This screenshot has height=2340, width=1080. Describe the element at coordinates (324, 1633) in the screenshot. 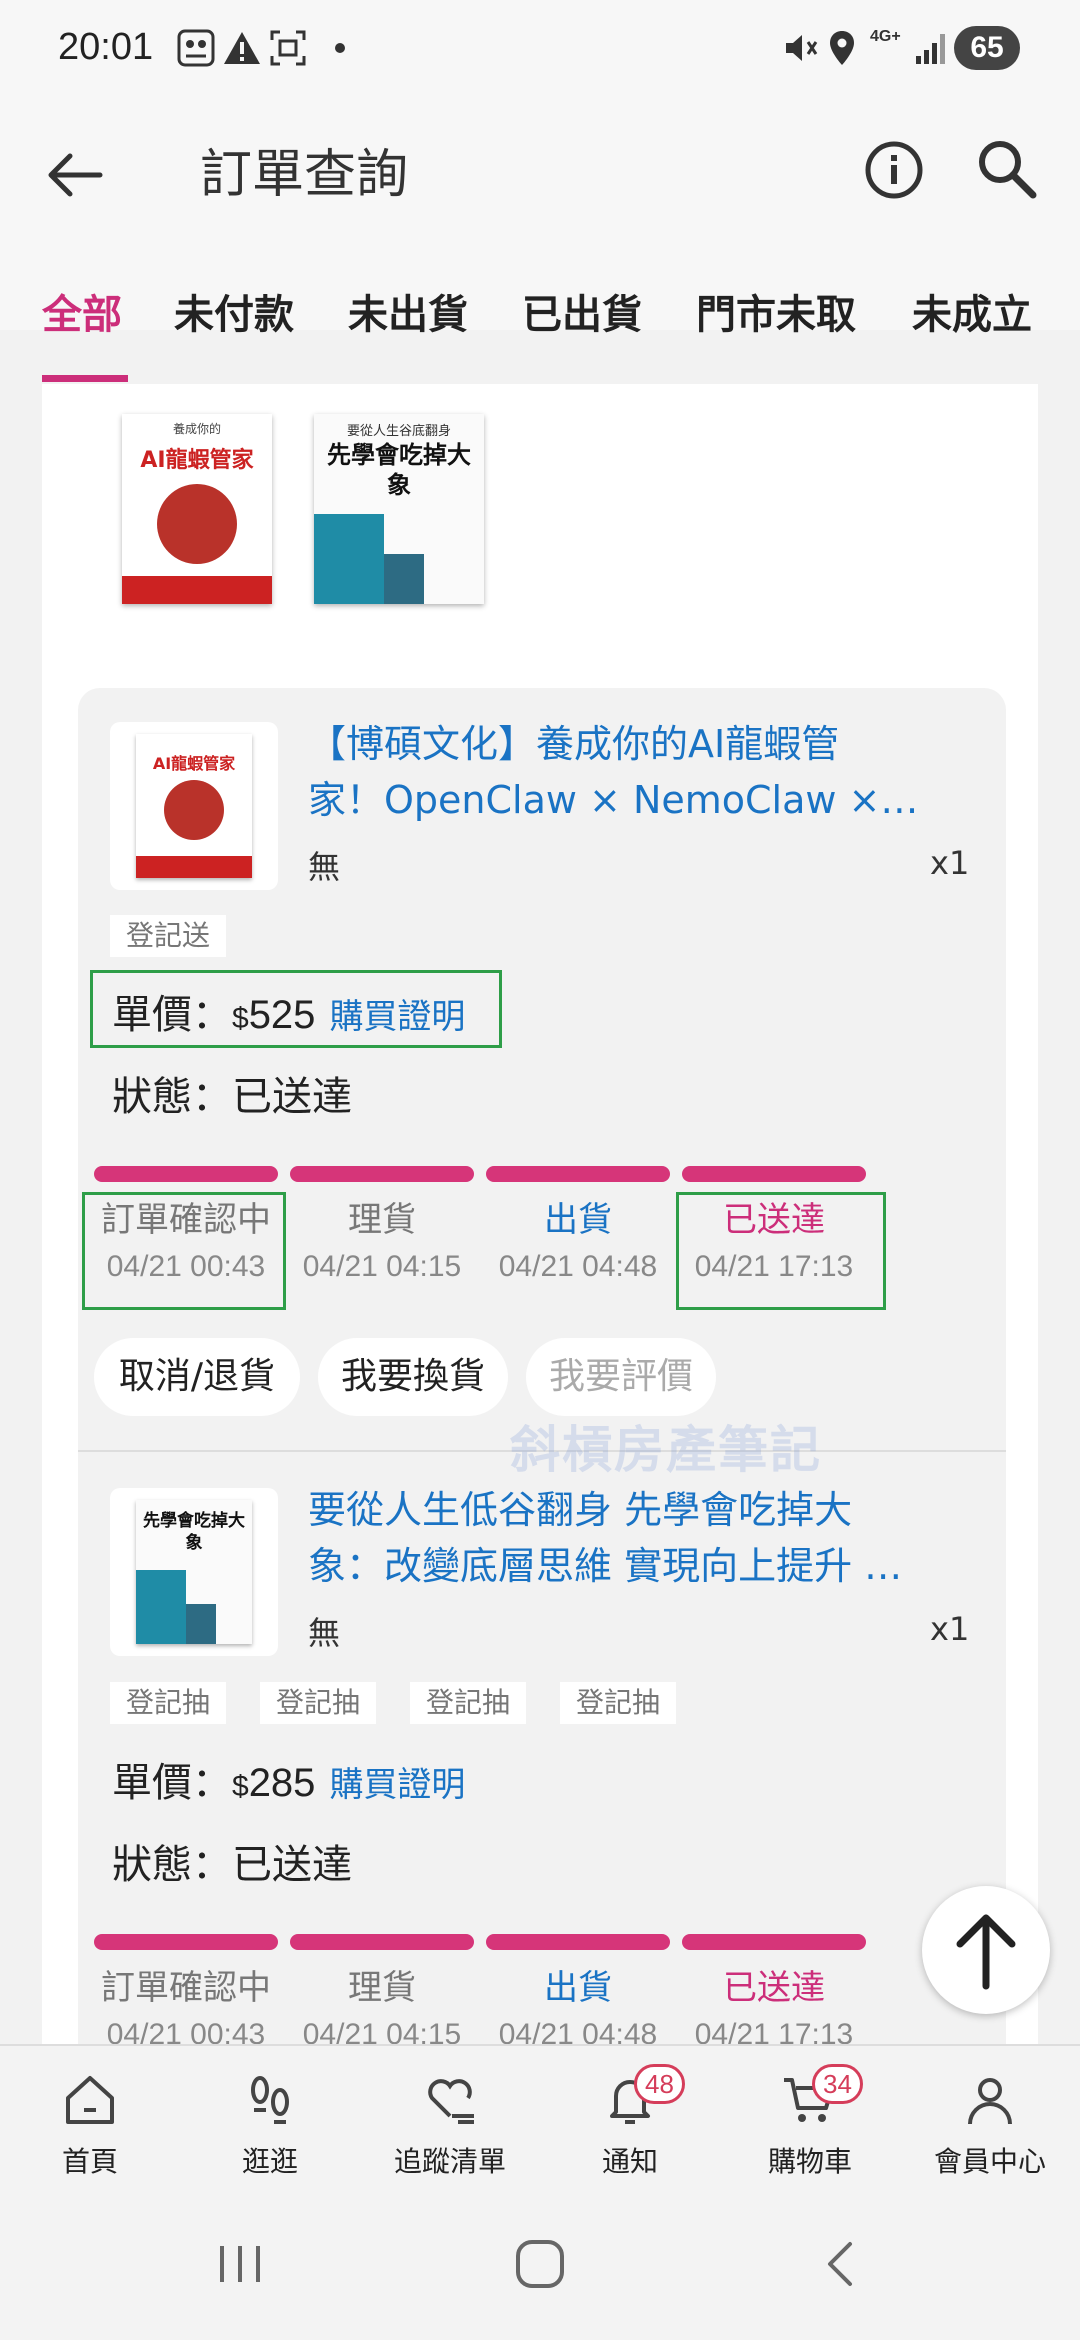

I see `product-spec: 無` at that location.